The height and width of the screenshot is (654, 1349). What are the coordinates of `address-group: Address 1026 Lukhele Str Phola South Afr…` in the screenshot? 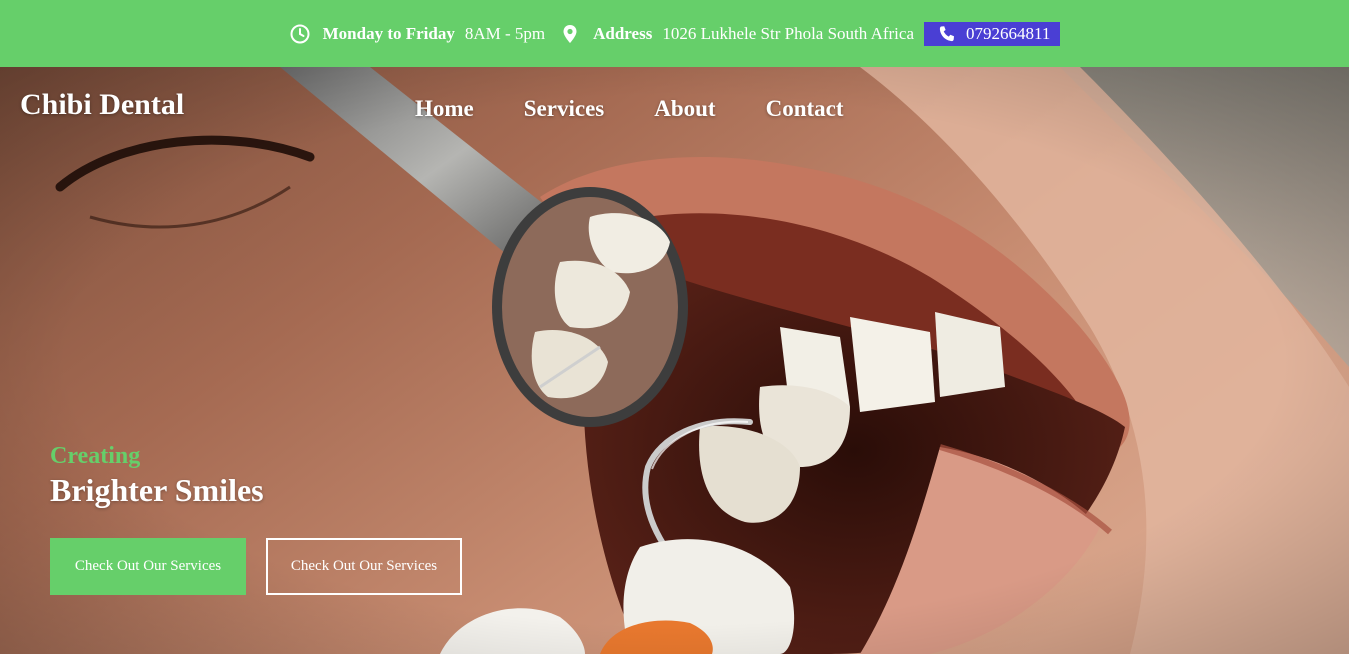 It's located at (743, 34).